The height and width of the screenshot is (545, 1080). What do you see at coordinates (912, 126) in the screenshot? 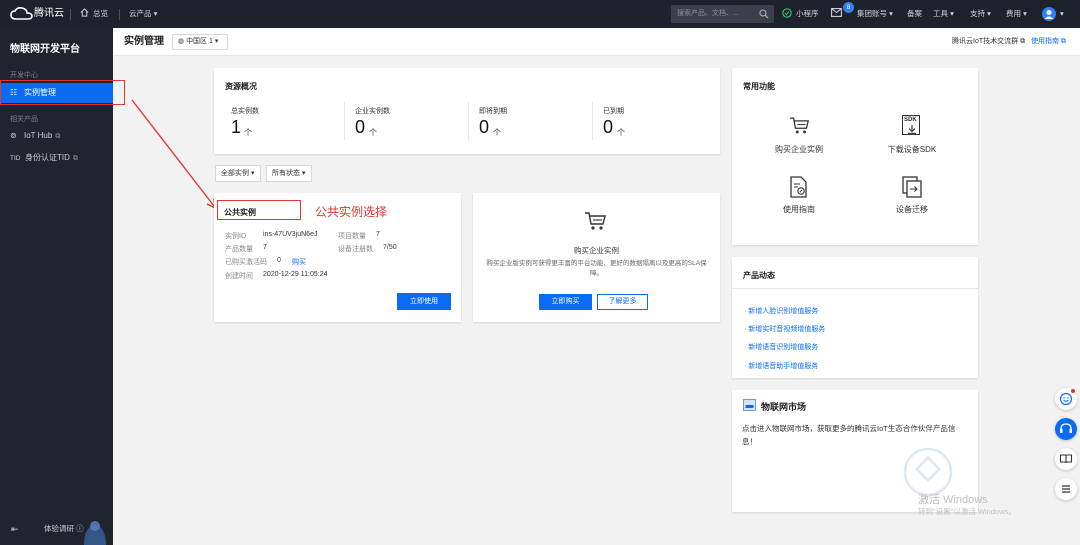
I see `sdk-download-icon: SDK` at bounding box center [912, 126].